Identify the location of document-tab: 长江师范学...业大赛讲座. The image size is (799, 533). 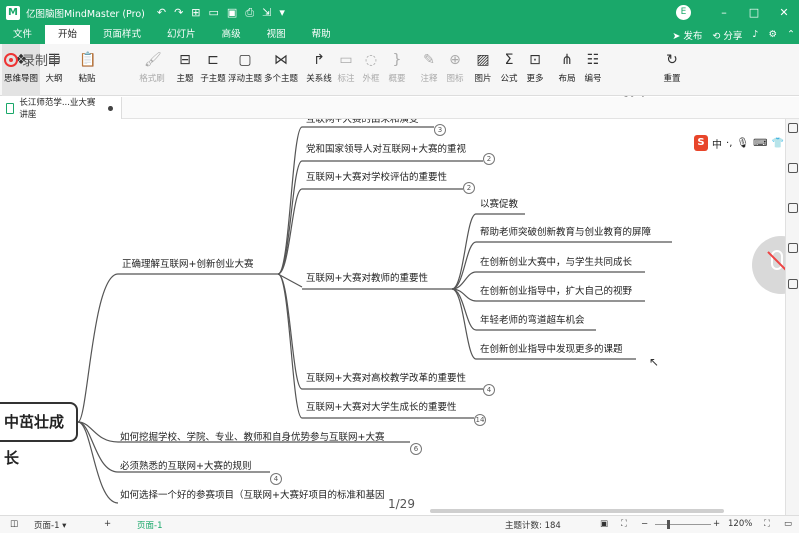
(61, 108).